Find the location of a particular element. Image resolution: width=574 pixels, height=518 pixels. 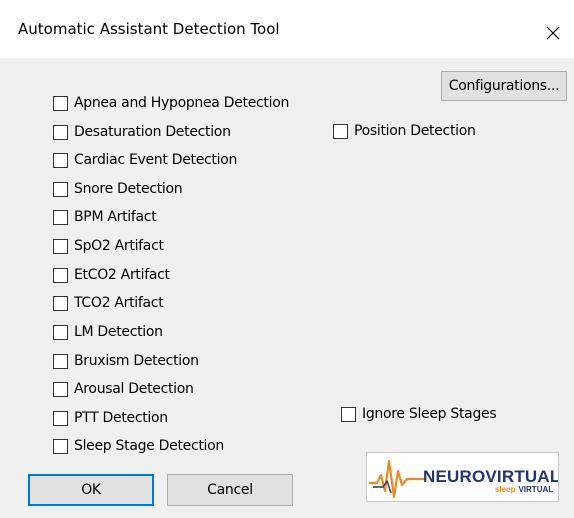

close-button is located at coordinates (553, 32).